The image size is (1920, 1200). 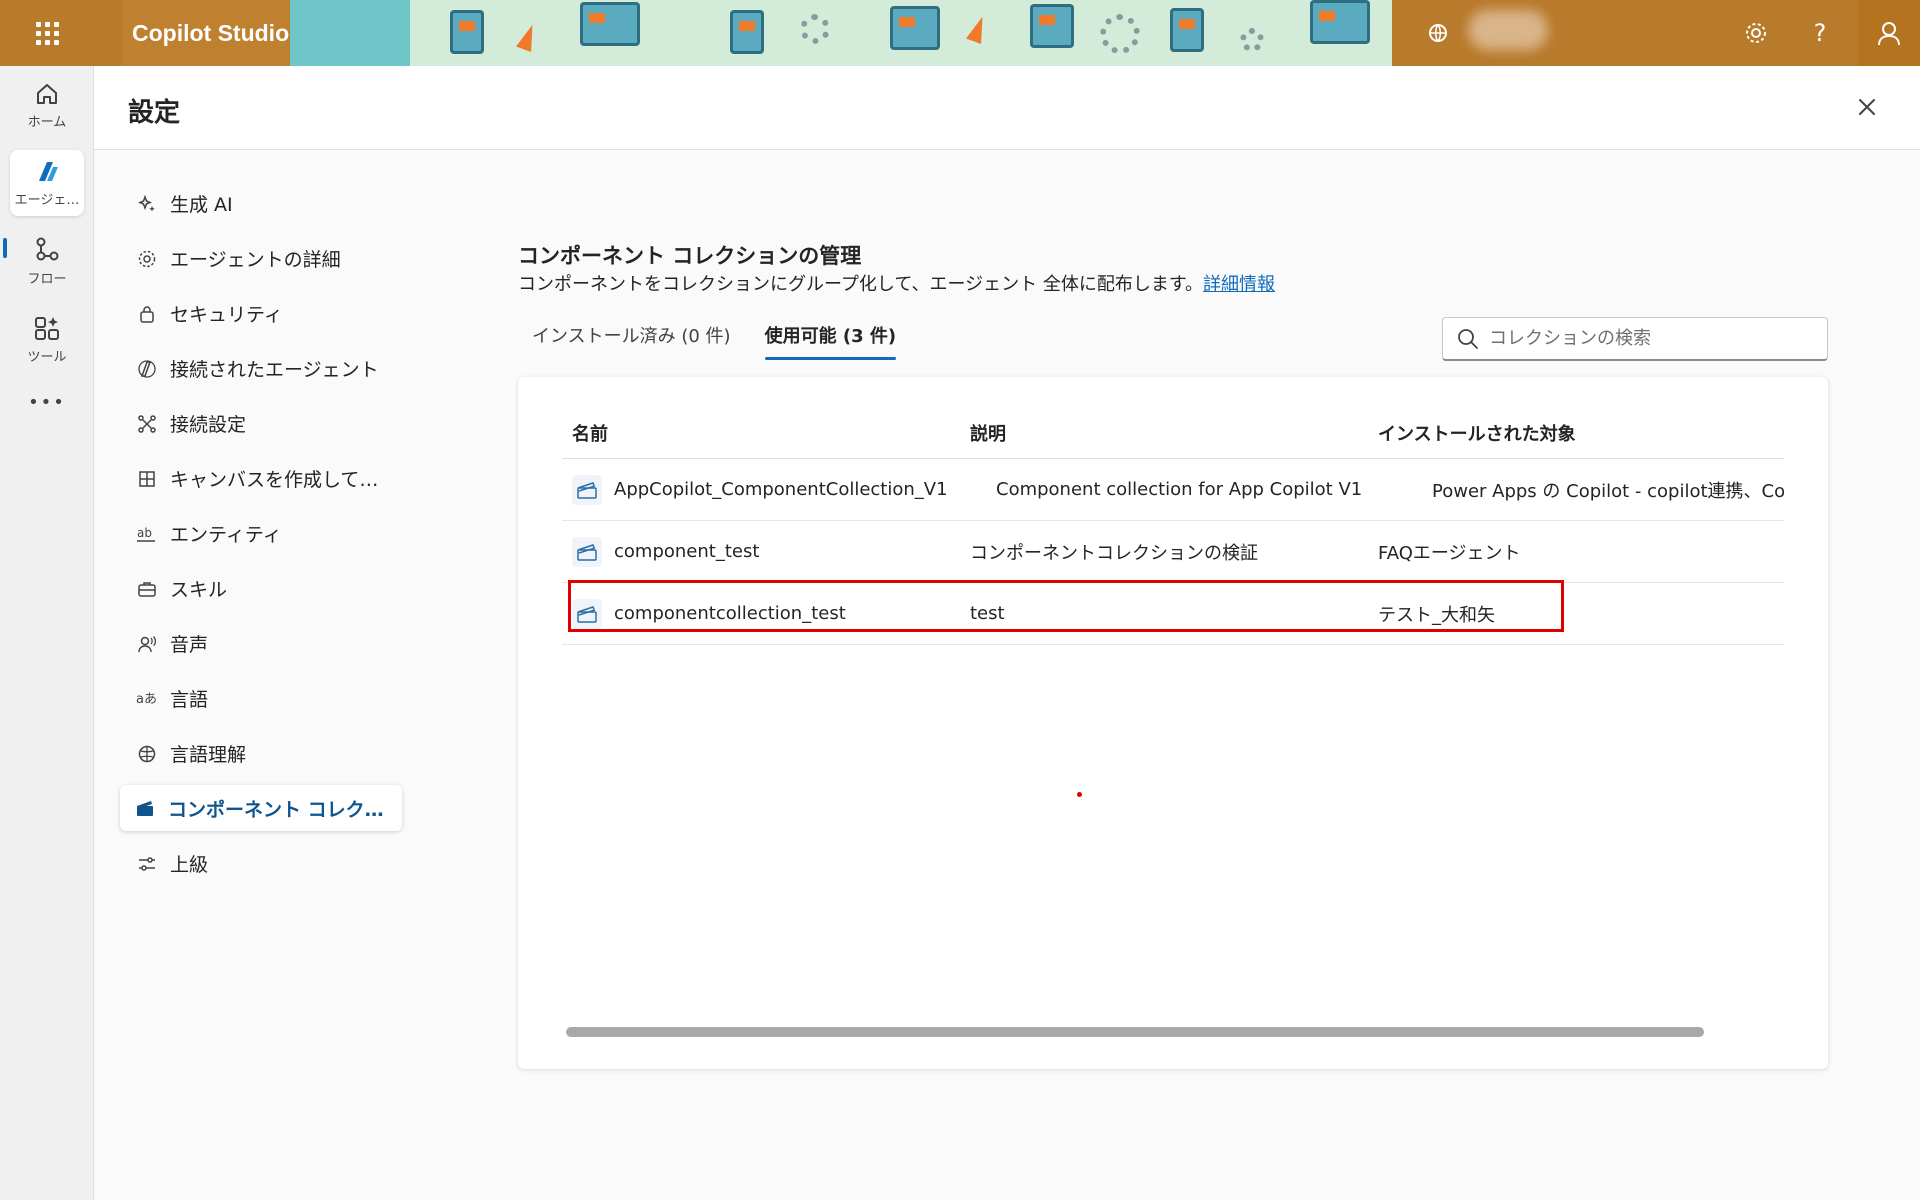 I want to click on rail-item-label: フロー, so click(x=47, y=279).